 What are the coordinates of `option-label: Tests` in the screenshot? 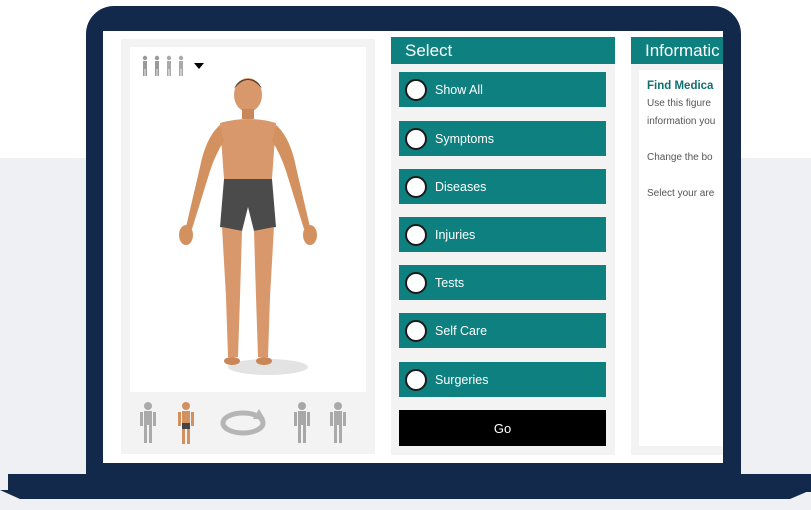 It's located at (450, 282).